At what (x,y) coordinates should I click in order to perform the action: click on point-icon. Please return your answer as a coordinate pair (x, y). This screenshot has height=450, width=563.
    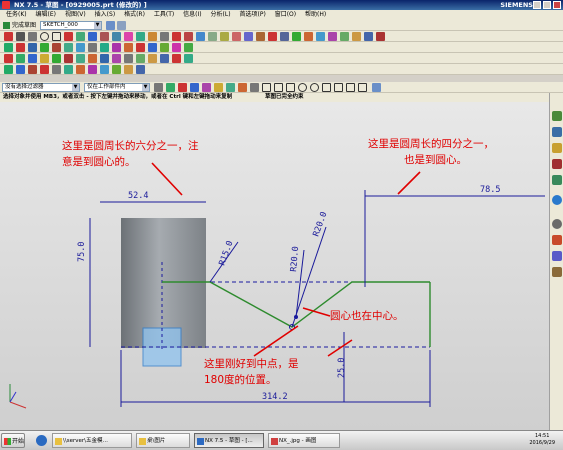
    Looking at the image, I should click on (92, 36).